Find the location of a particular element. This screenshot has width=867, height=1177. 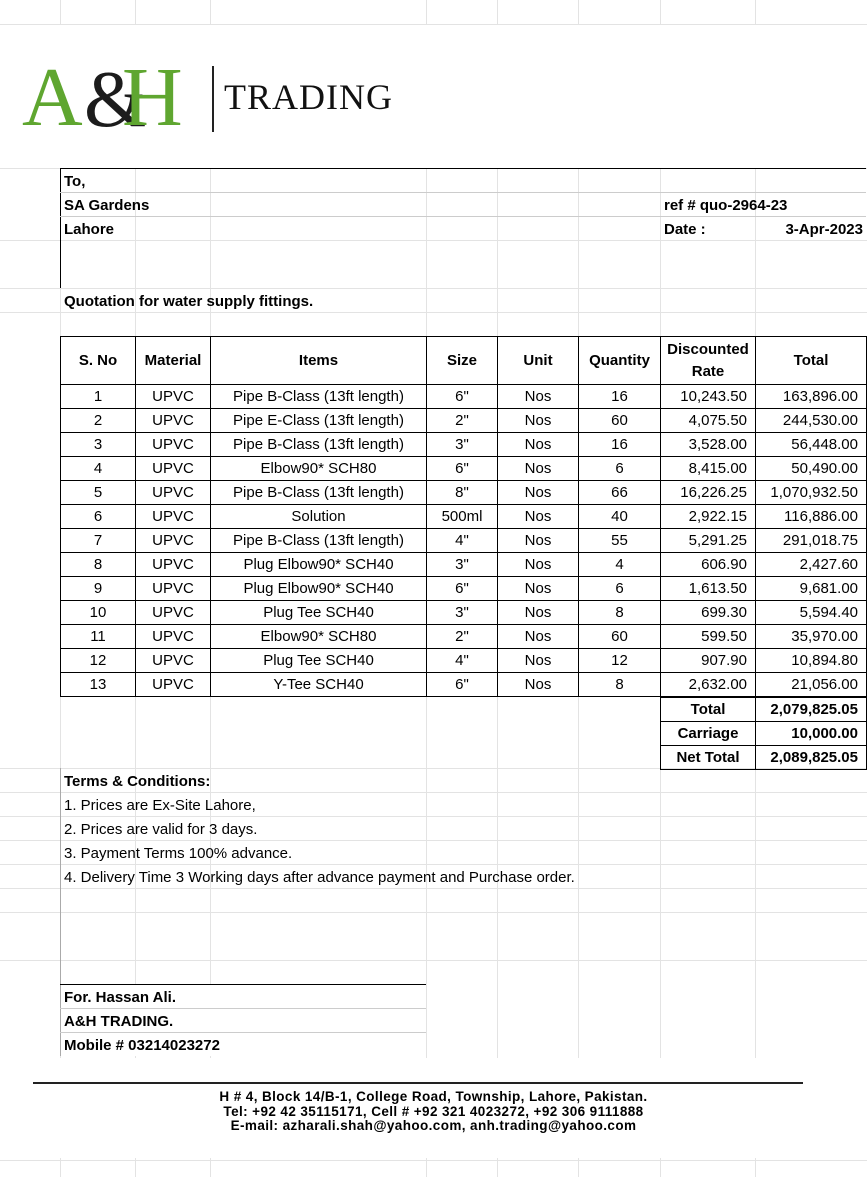

cell-quantity: 4 is located at coordinates (619, 564).